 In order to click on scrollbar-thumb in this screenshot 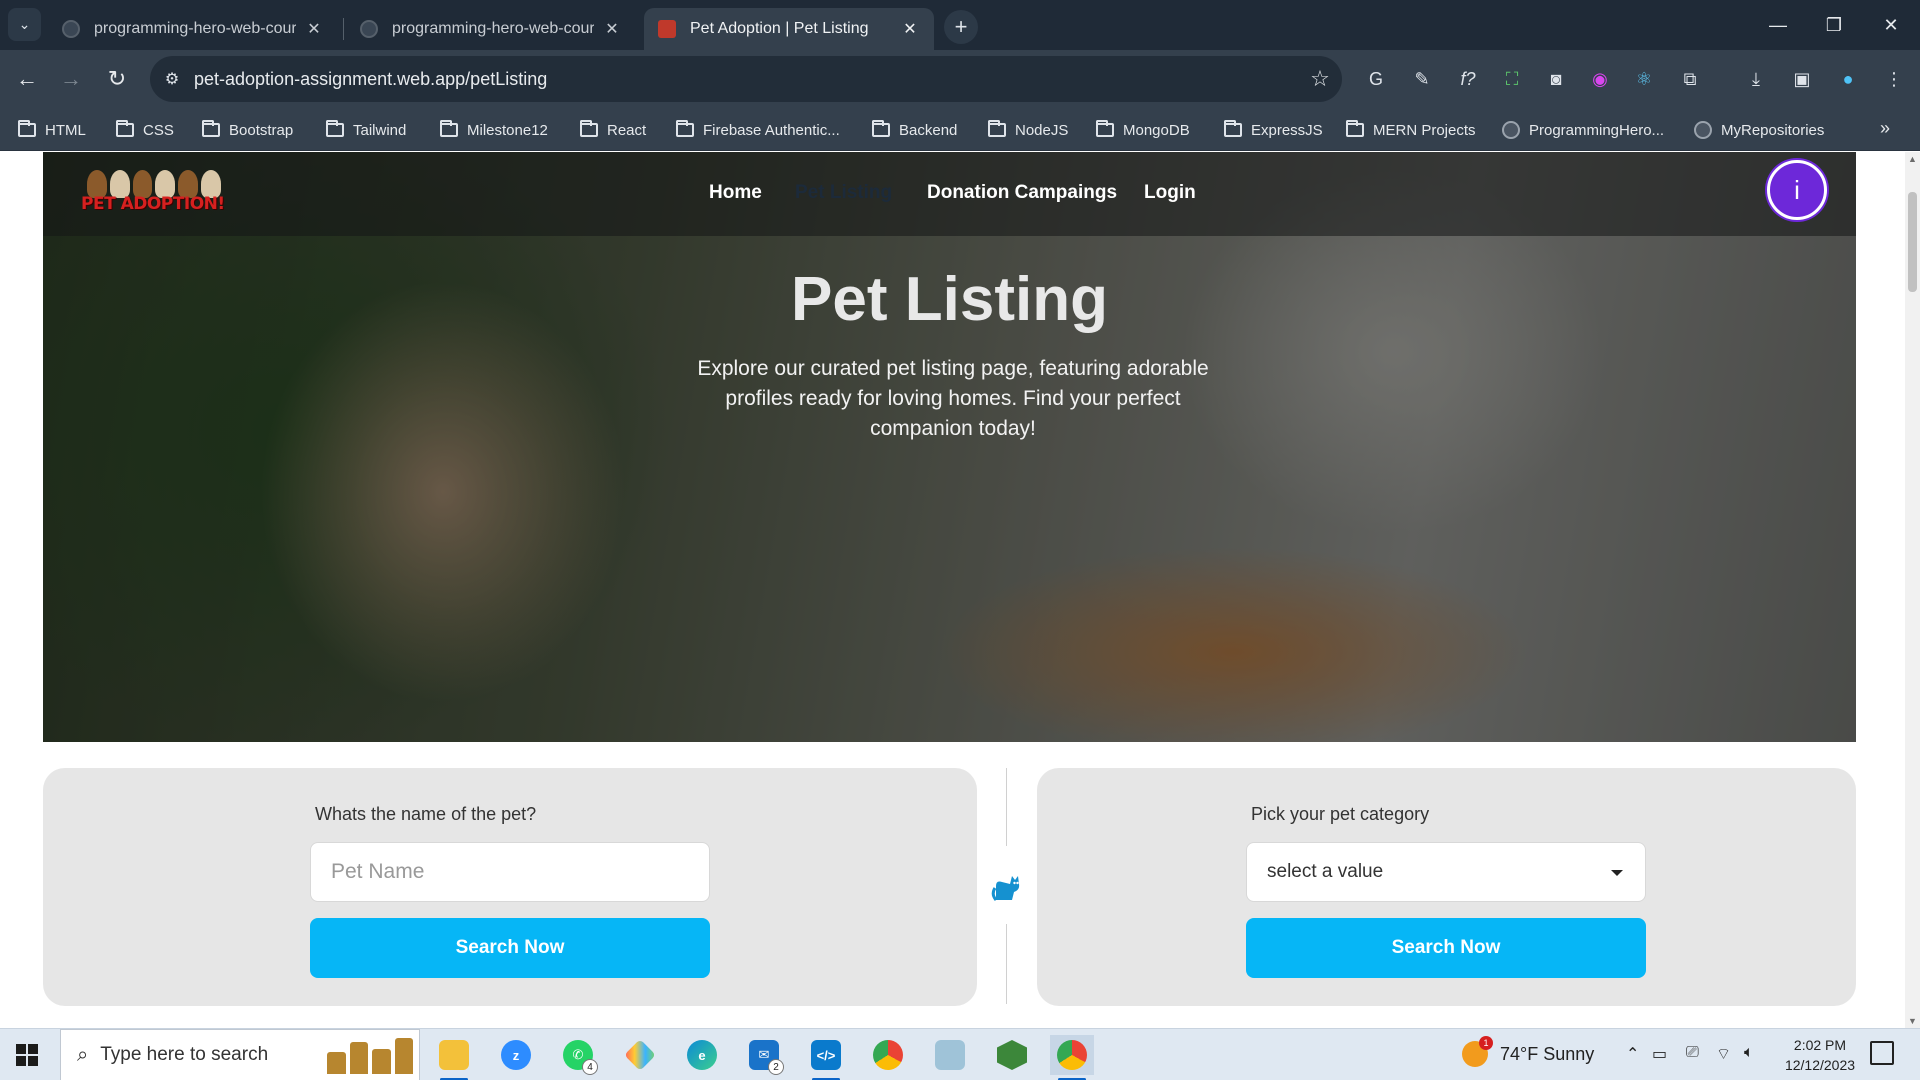, I will do `click(1912, 242)`.